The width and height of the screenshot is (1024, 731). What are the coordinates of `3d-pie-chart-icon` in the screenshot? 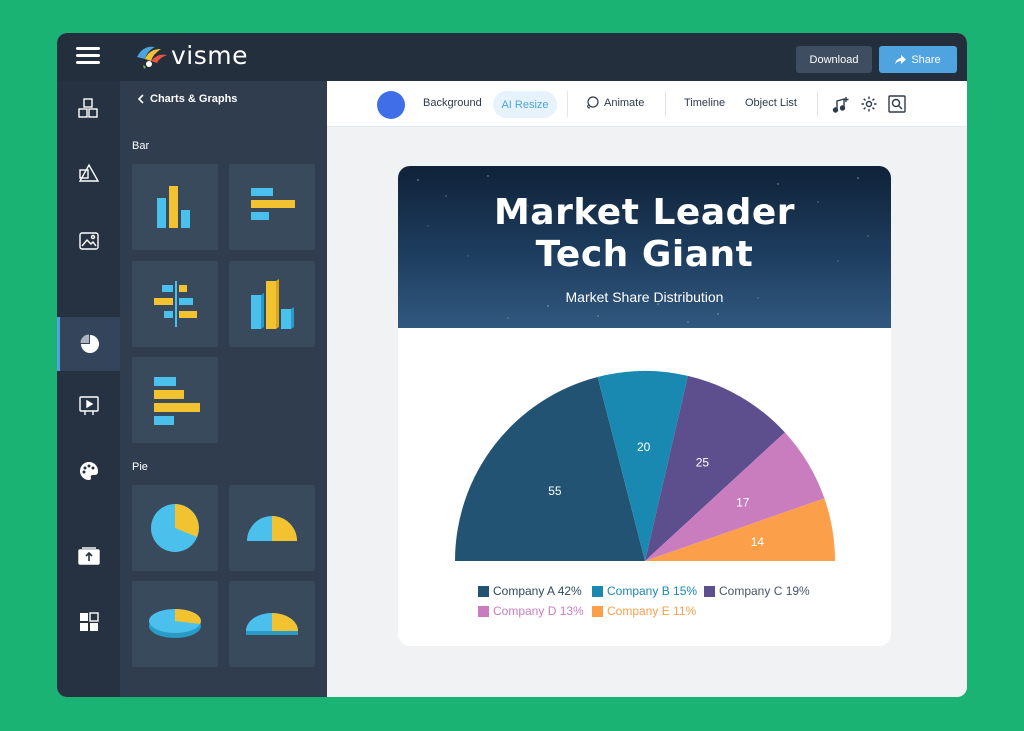 It's located at (175, 623).